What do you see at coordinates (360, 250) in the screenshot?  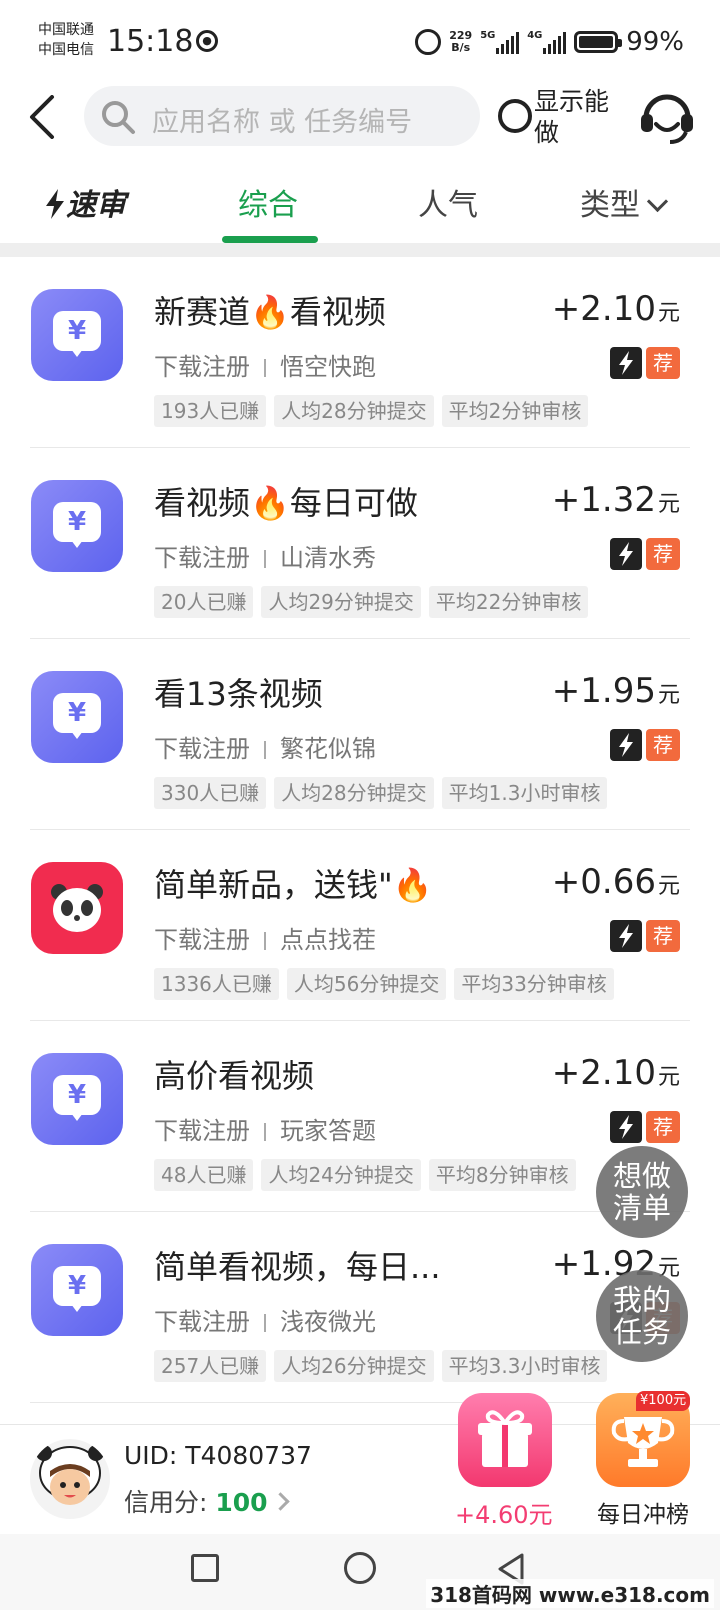 I see `section-divider` at bounding box center [360, 250].